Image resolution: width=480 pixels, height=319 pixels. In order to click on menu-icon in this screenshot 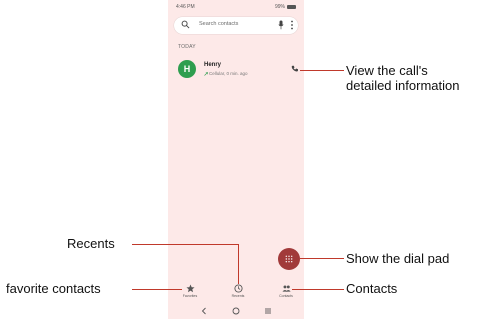, I will do `click(268, 311)`.